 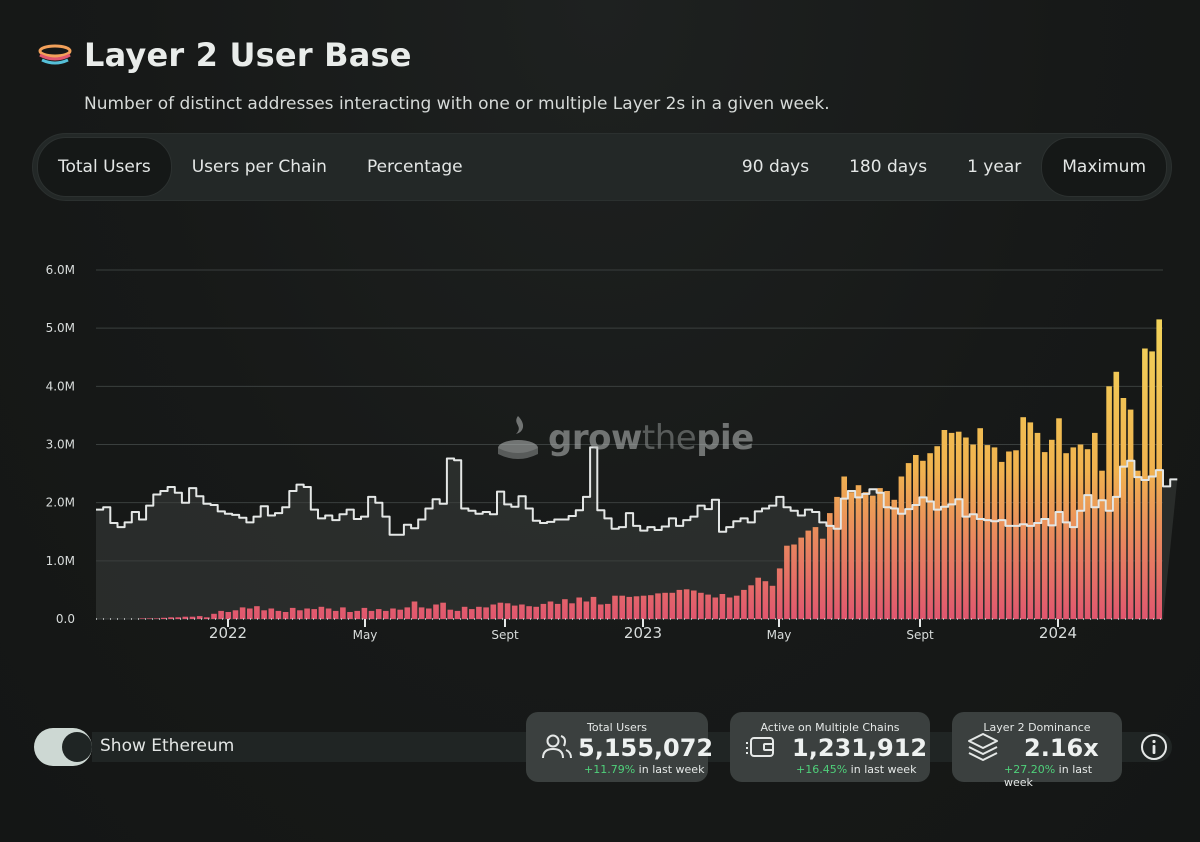 What do you see at coordinates (779, 635) in the screenshot?
I see `x-tick-label: May` at bounding box center [779, 635].